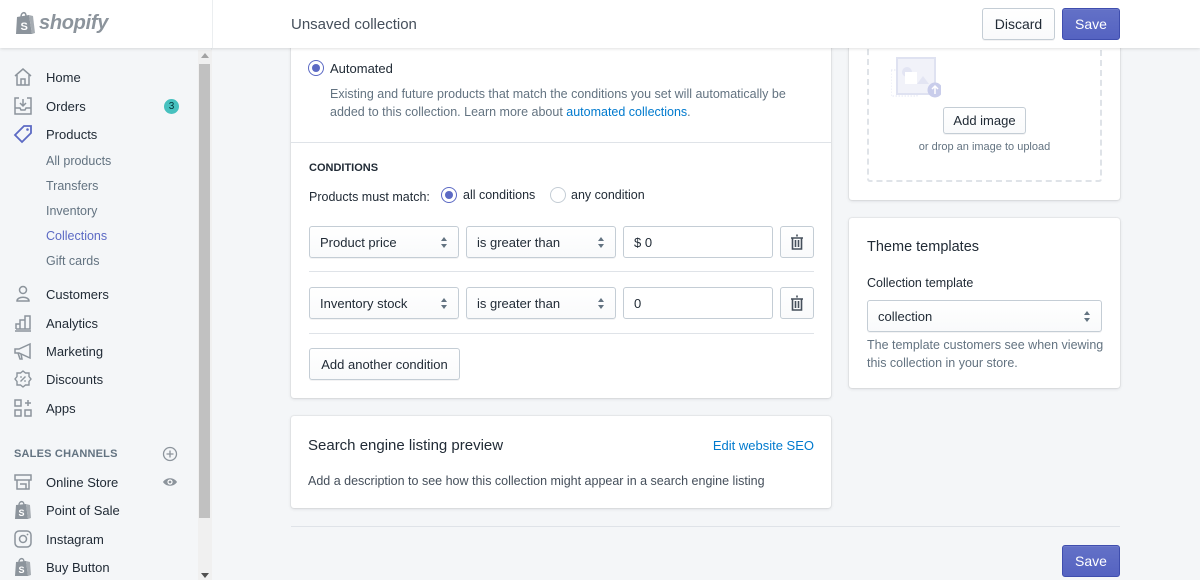 The image size is (1200, 580). What do you see at coordinates (77, 294) in the screenshot?
I see `sidebar-item-label: Customers` at bounding box center [77, 294].